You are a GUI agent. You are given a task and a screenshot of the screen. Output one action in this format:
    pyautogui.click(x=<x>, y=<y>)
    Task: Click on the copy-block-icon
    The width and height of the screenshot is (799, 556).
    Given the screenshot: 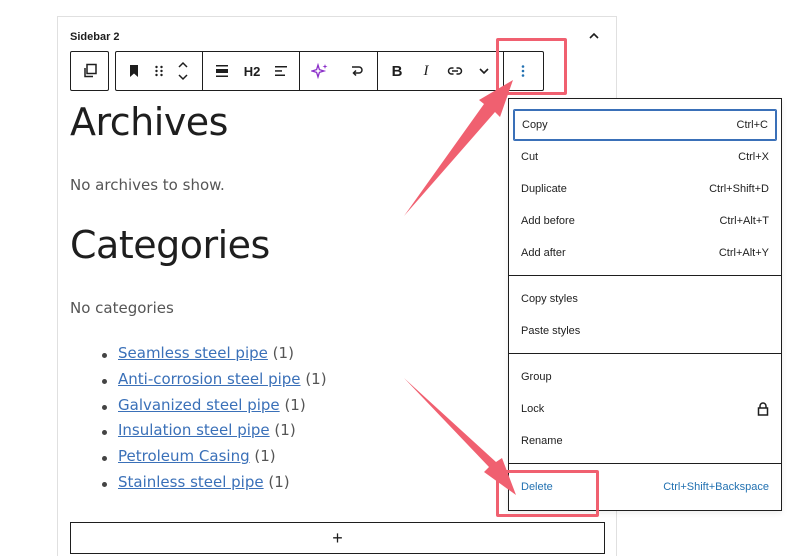 What is the action you would take?
    pyautogui.click(x=90, y=70)
    